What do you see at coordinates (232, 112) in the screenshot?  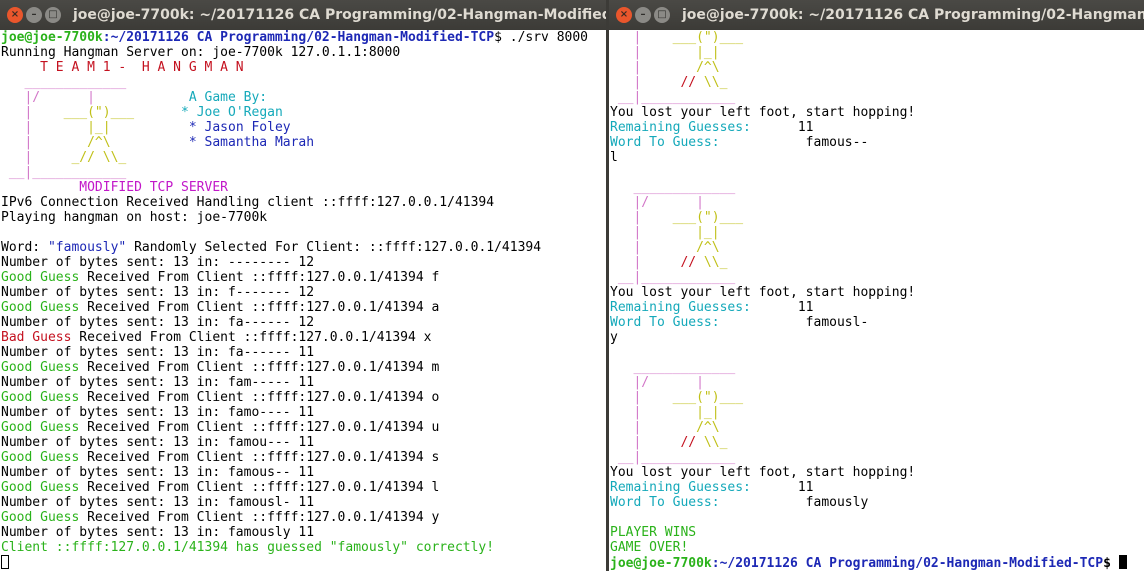 I see `credit-1: * Joe O'Regan` at bounding box center [232, 112].